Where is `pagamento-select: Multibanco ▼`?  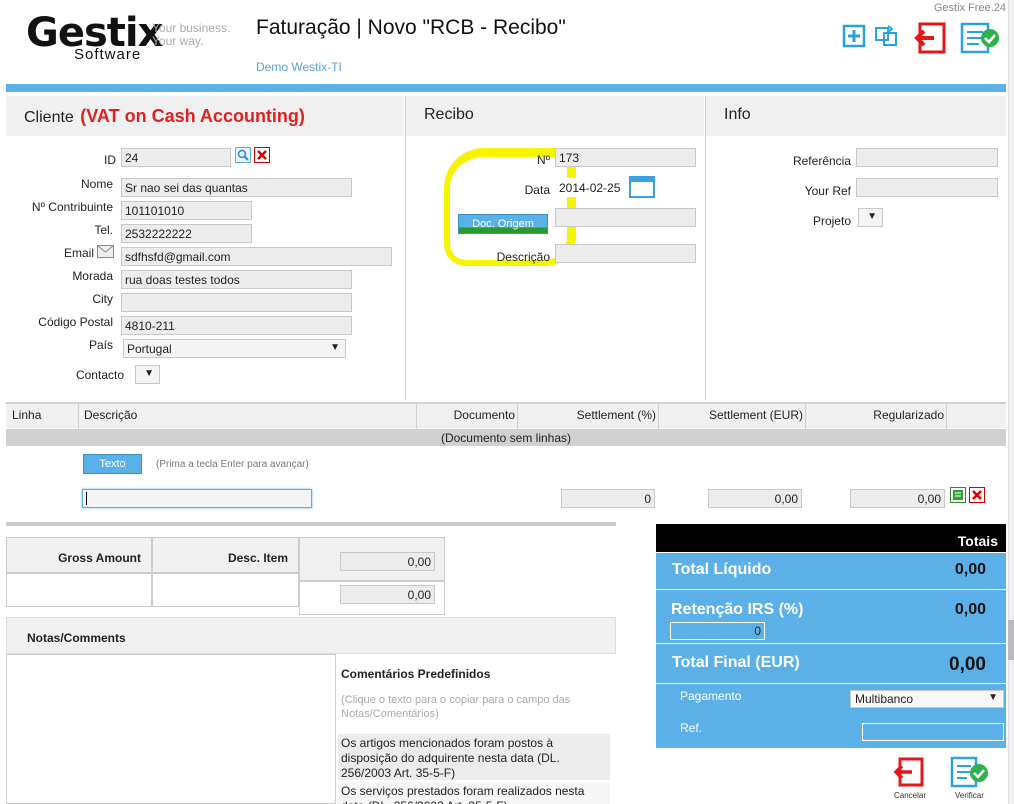 pagamento-select: Multibanco ▼ is located at coordinates (927, 699).